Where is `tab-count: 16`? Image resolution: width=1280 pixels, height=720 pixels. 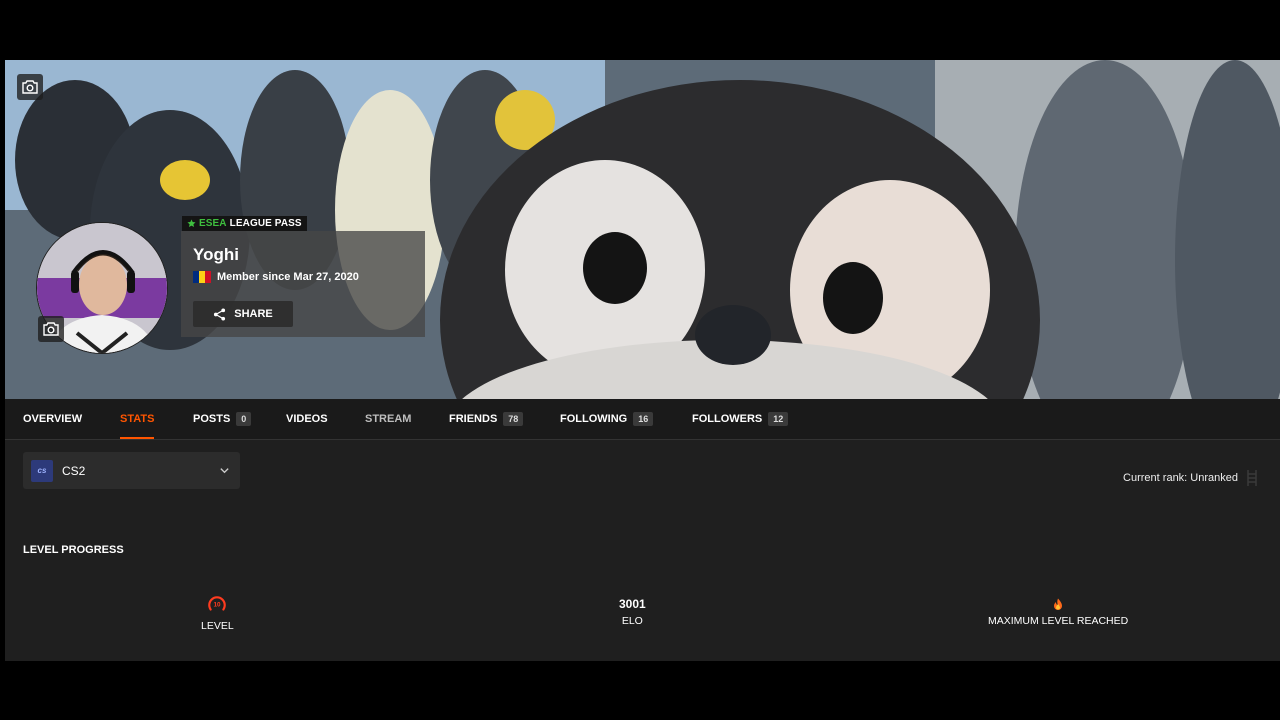 tab-count: 16 is located at coordinates (643, 419).